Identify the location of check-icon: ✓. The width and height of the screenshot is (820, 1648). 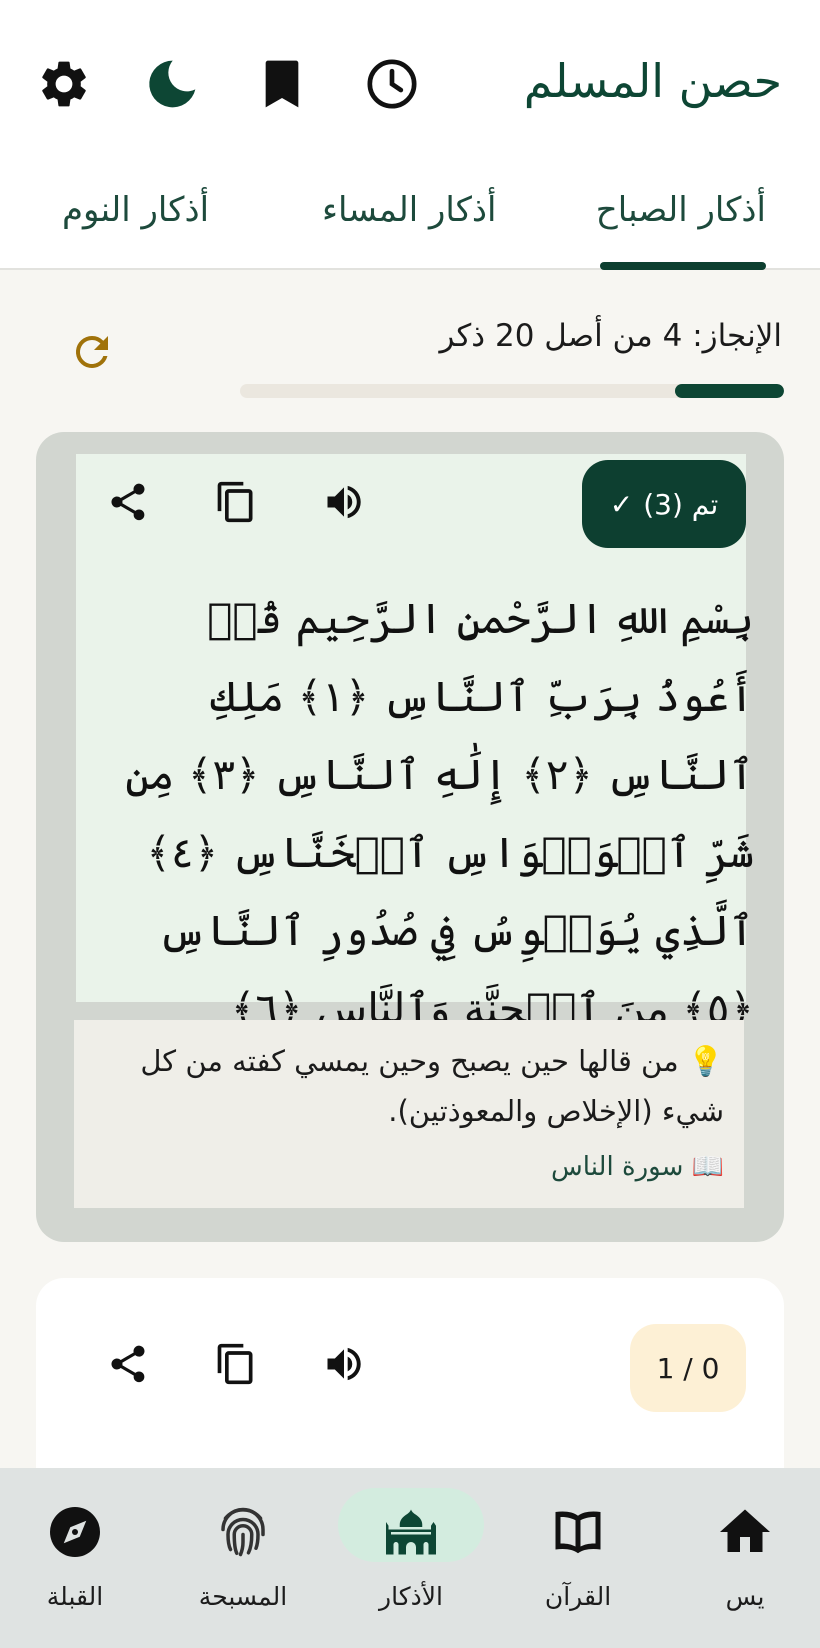
(621, 504).